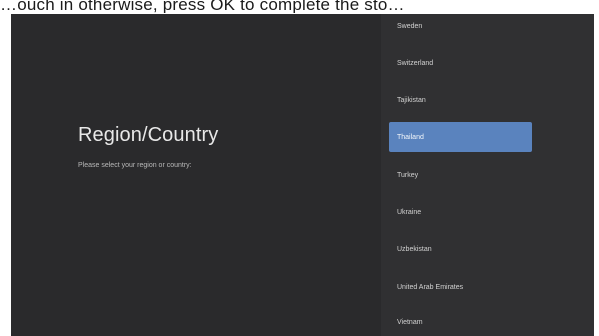 This screenshot has width=599, height=336. I want to click on page-subtitle: Please select your region or country:, so click(135, 165).